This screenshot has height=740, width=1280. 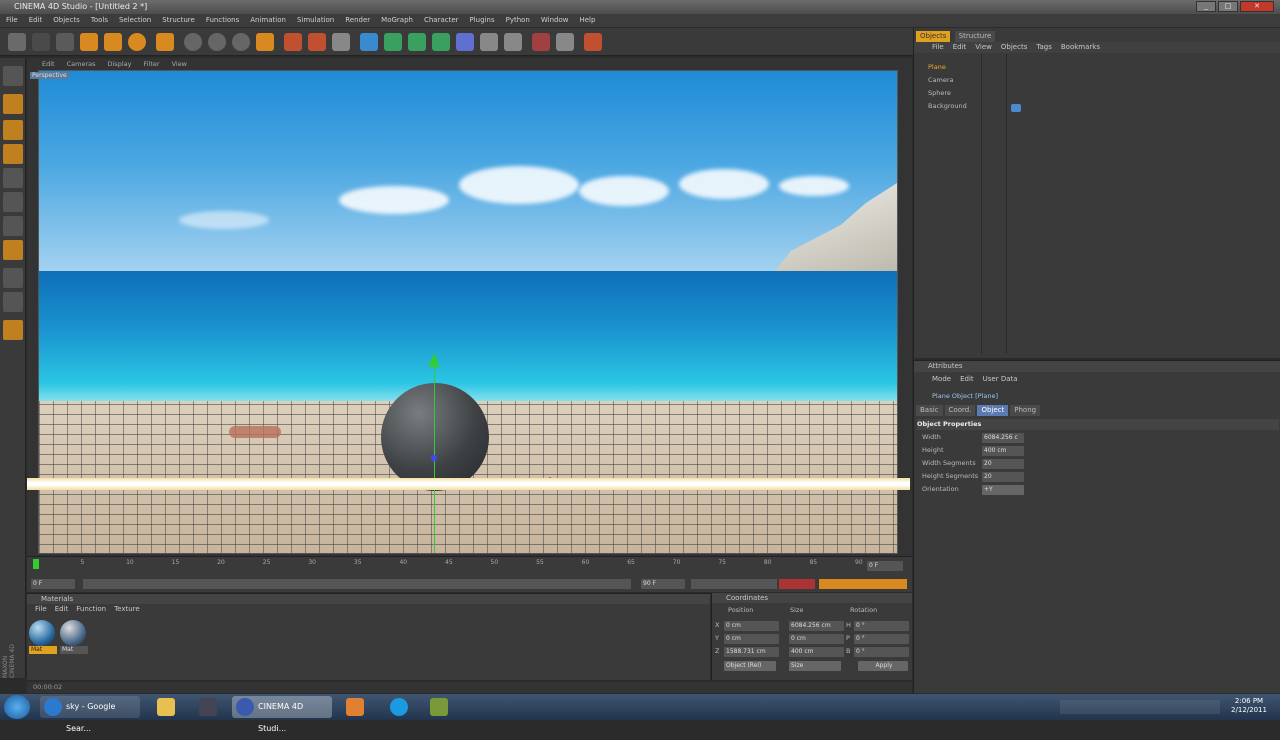 I want to click on axis-mode-icon, so click(x=13, y=154).